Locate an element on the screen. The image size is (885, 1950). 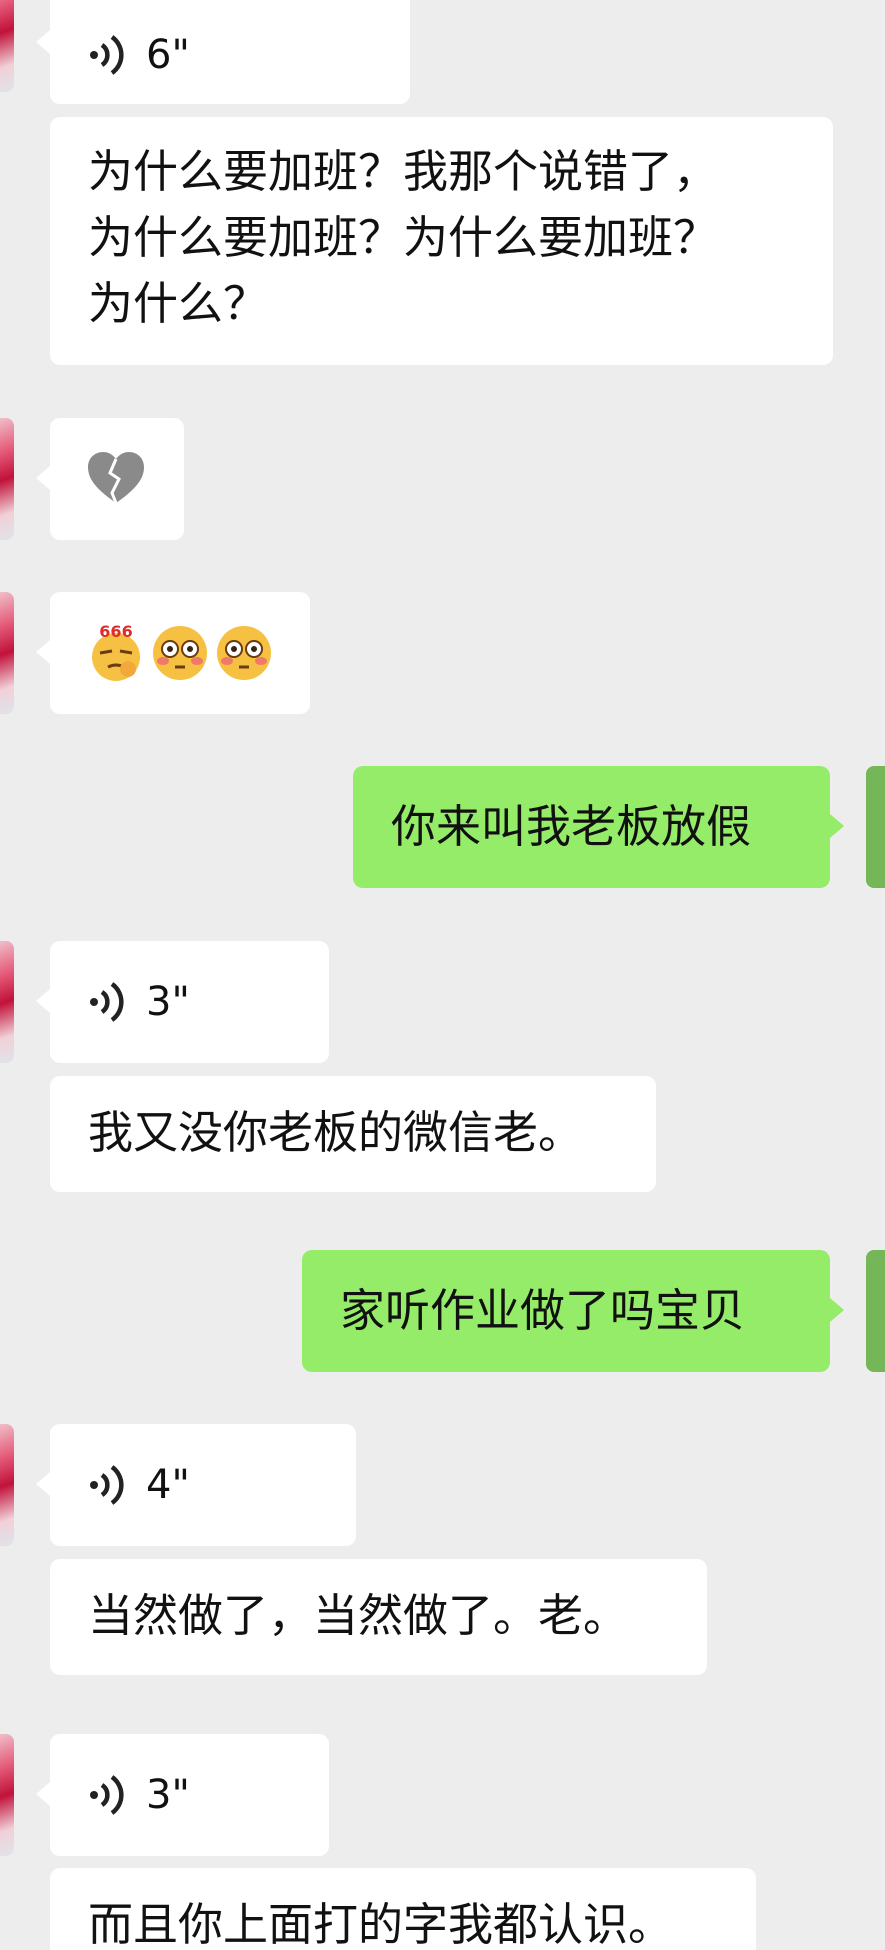
text-message: 而且你上面打的字我都认识。 is located at coordinates (403, 1909).